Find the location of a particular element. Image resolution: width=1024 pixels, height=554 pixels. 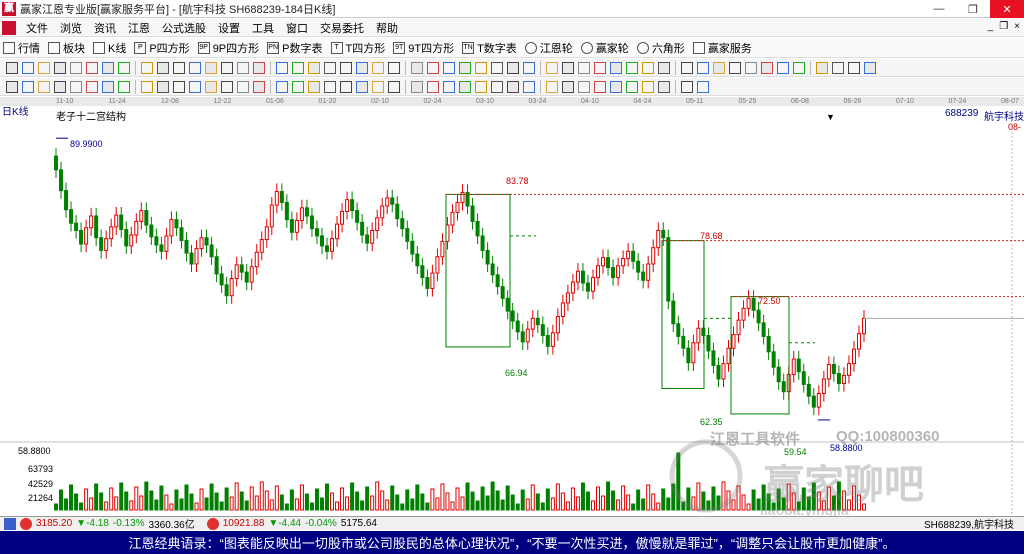

menu-trade: 交易委托 is located at coordinates (342, 28).